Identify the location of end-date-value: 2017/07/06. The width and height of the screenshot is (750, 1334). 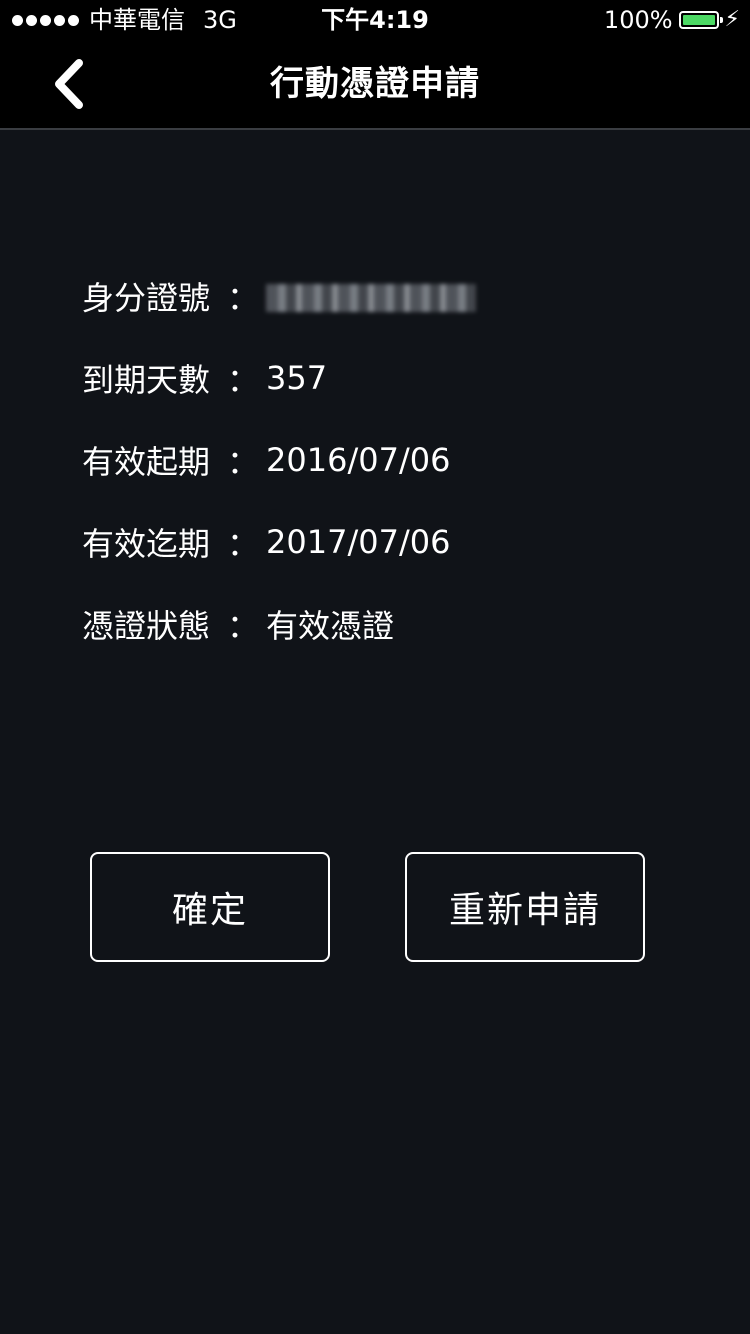
(358, 542).